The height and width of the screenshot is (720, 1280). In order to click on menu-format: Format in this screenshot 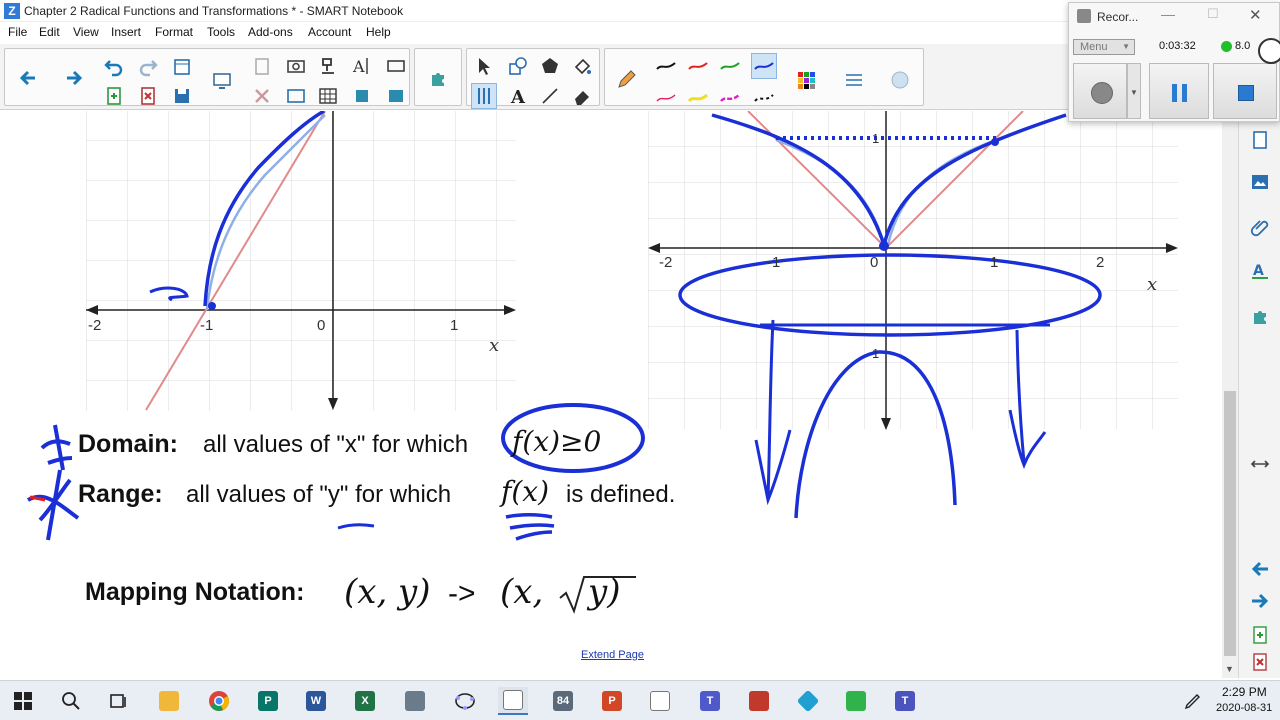, I will do `click(174, 32)`.